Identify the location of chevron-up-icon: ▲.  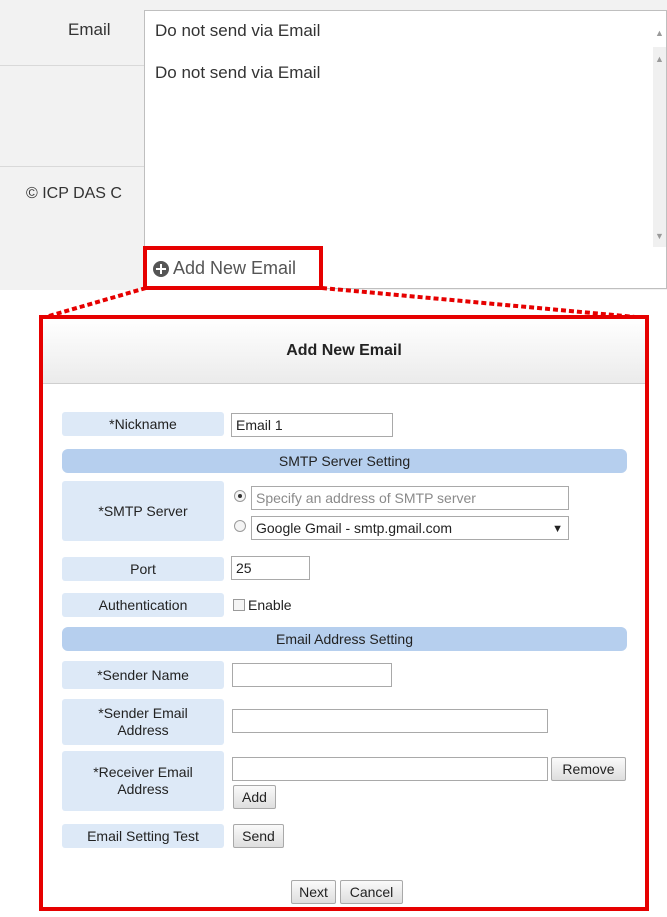
(659, 33).